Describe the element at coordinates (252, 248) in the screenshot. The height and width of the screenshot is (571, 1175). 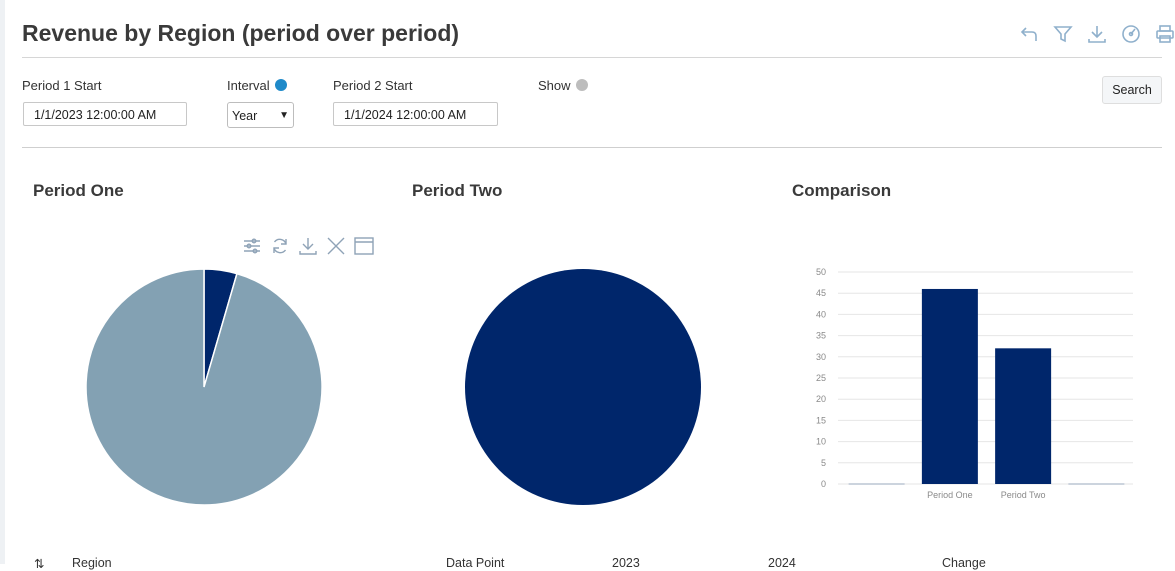
I see `settings-icon` at that location.